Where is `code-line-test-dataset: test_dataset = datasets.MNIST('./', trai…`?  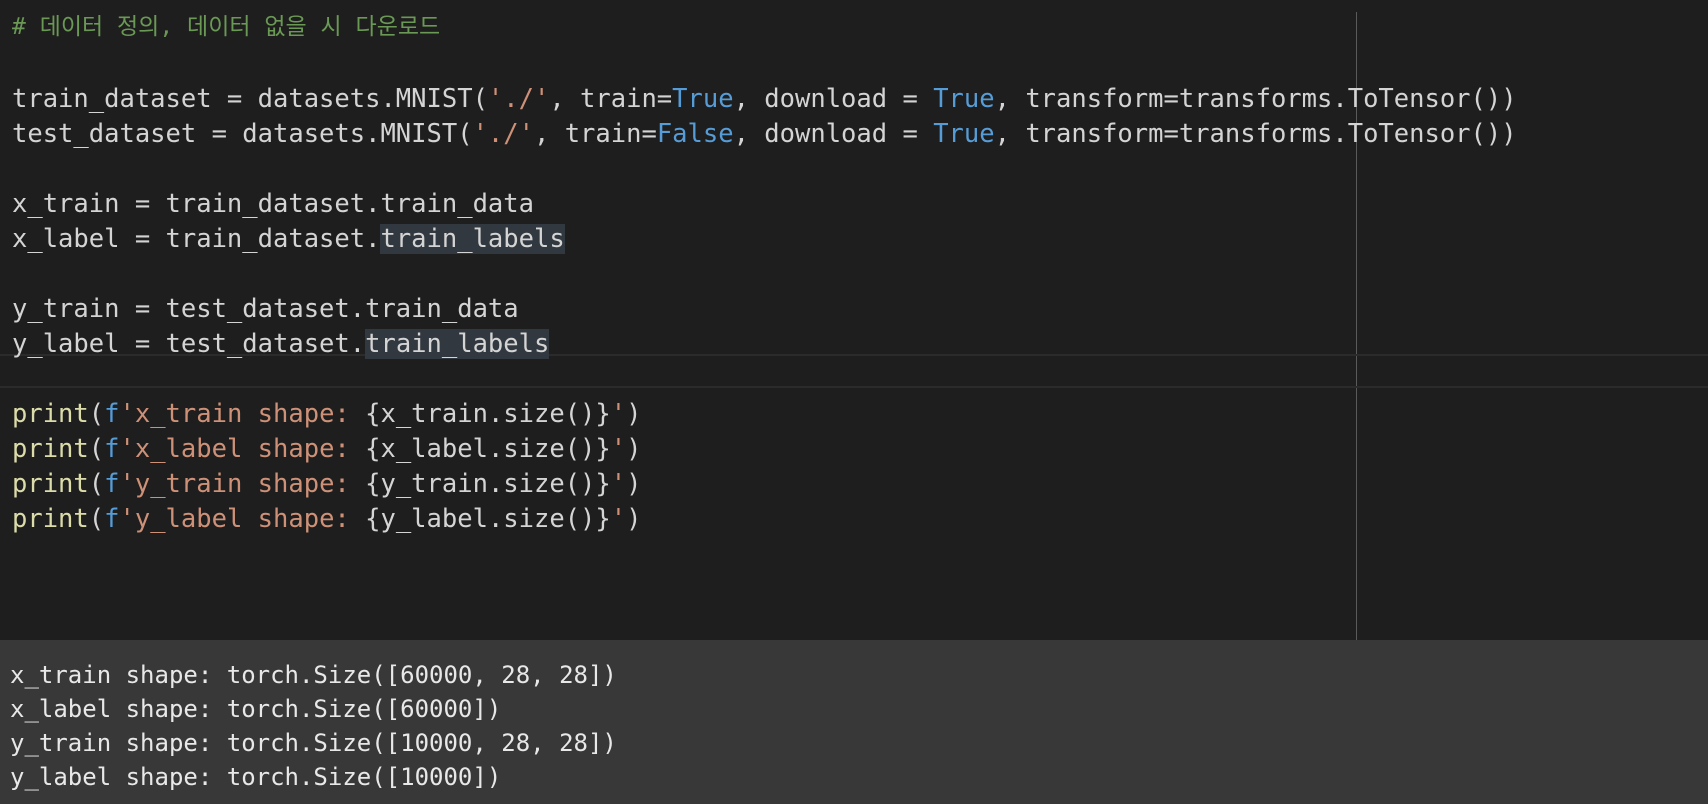 code-line-test-dataset: test_dataset = datasets.MNIST('./', trai… is located at coordinates (764, 134).